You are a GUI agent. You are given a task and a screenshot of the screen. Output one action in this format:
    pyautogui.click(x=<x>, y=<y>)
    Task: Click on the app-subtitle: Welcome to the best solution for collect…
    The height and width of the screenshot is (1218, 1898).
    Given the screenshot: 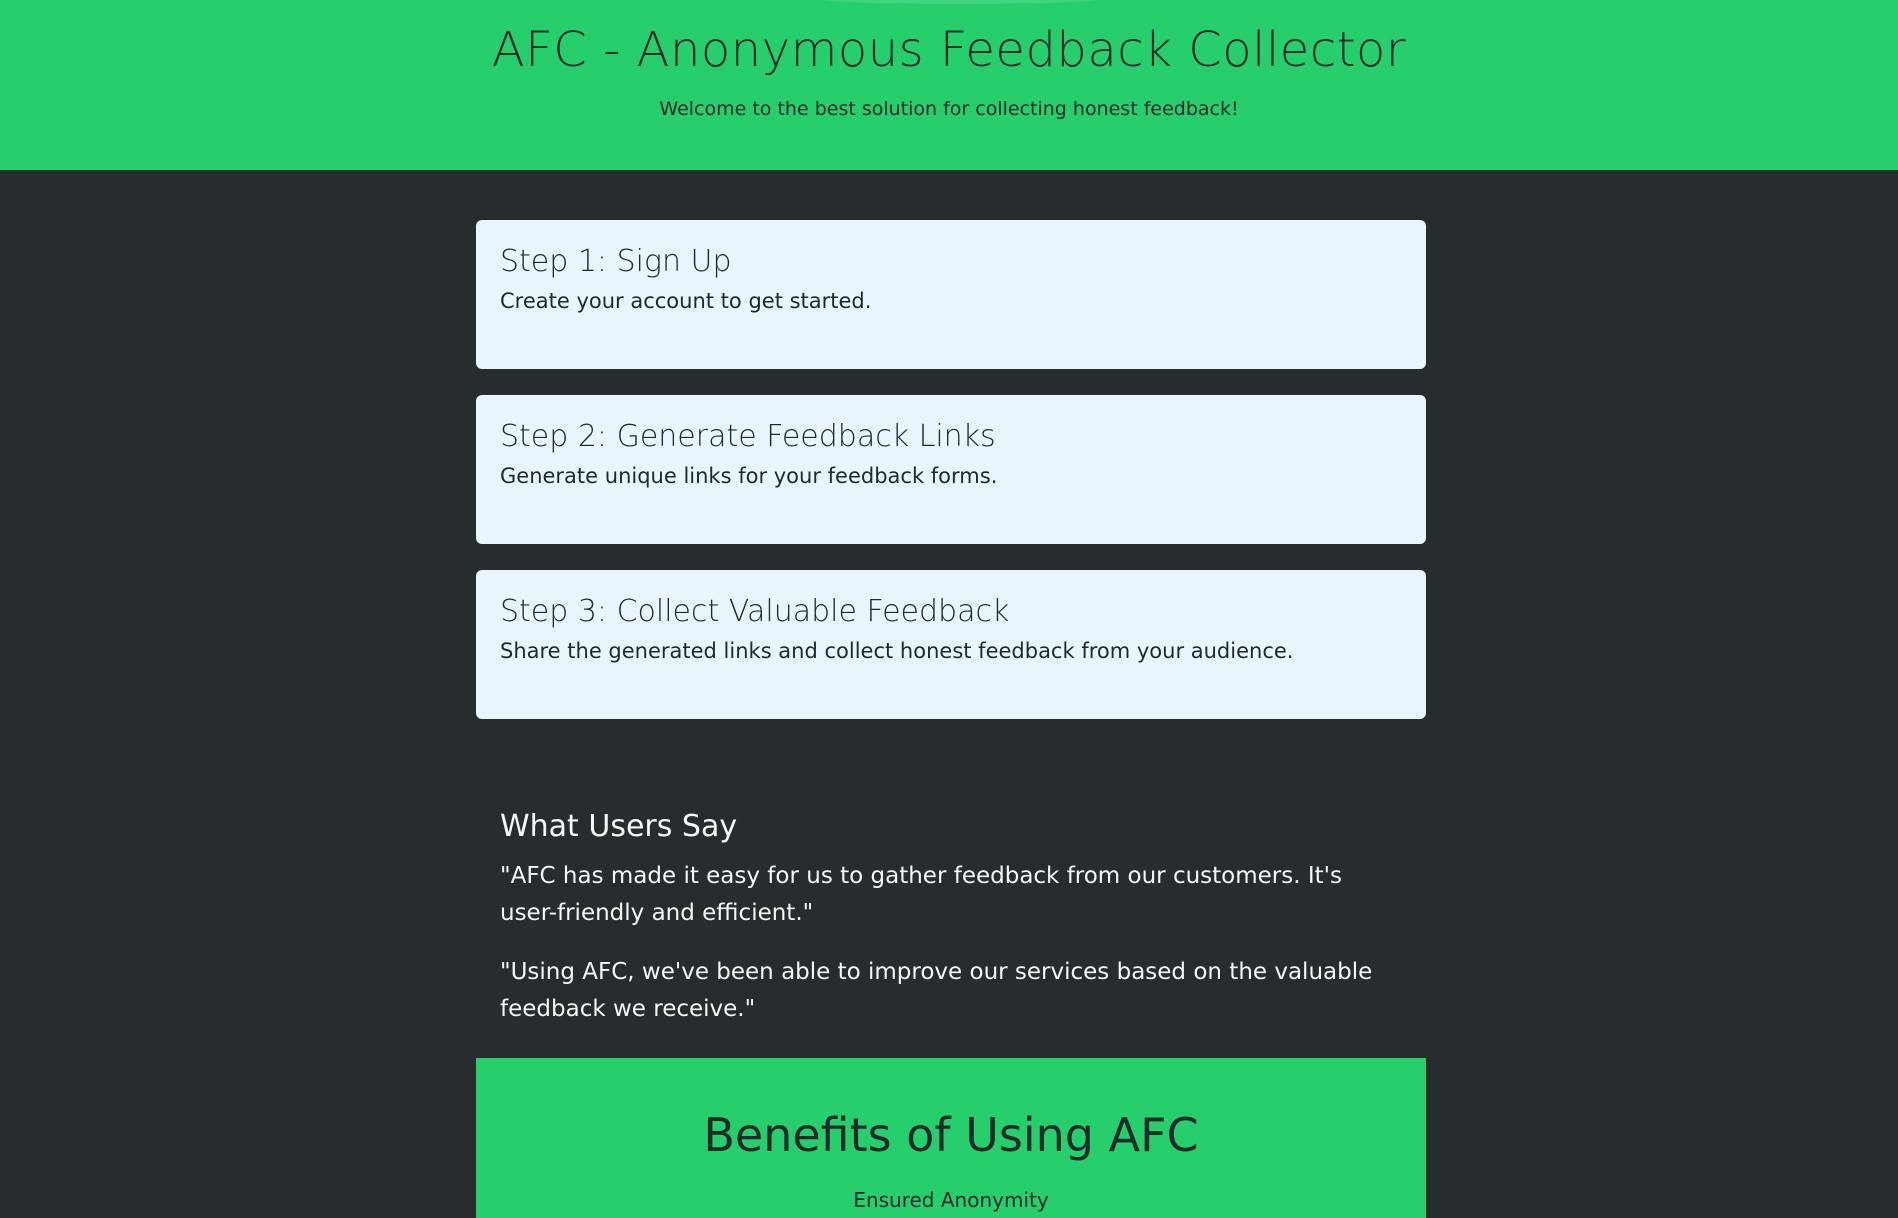 What is the action you would take?
    pyautogui.click(x=949, y=109)
    